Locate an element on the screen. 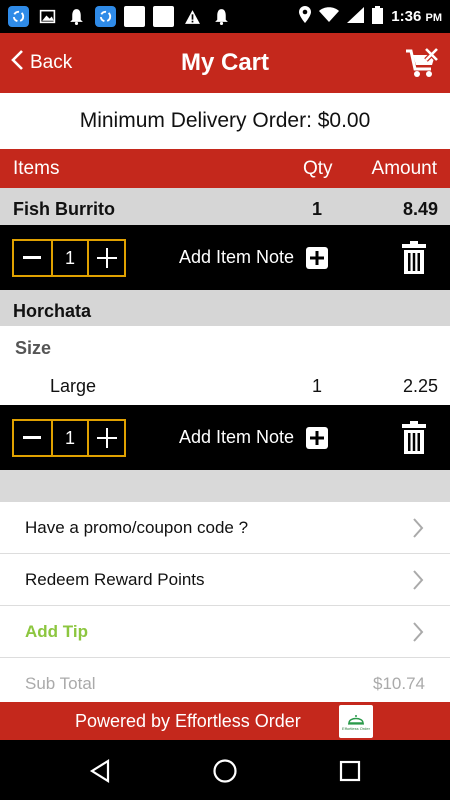  subtotal-value: $10.74 is located at coordinates (399, 683).